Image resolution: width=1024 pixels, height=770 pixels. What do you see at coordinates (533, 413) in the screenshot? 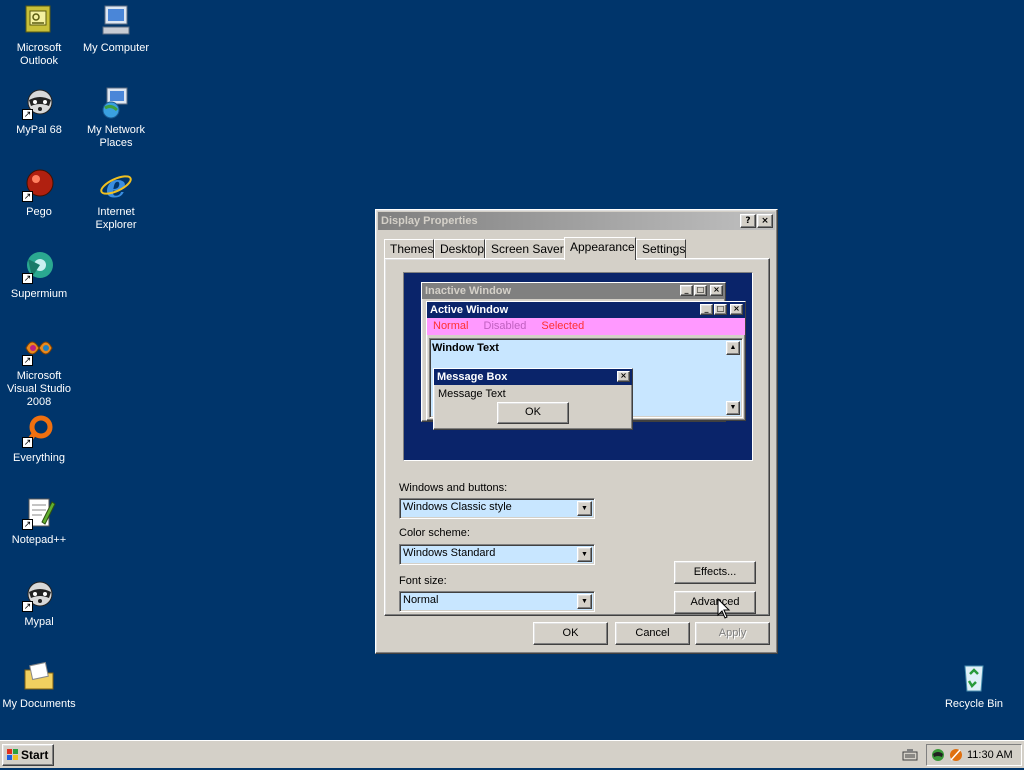
I see `preview-ok-button: OK` at bounding box center [533, 413].